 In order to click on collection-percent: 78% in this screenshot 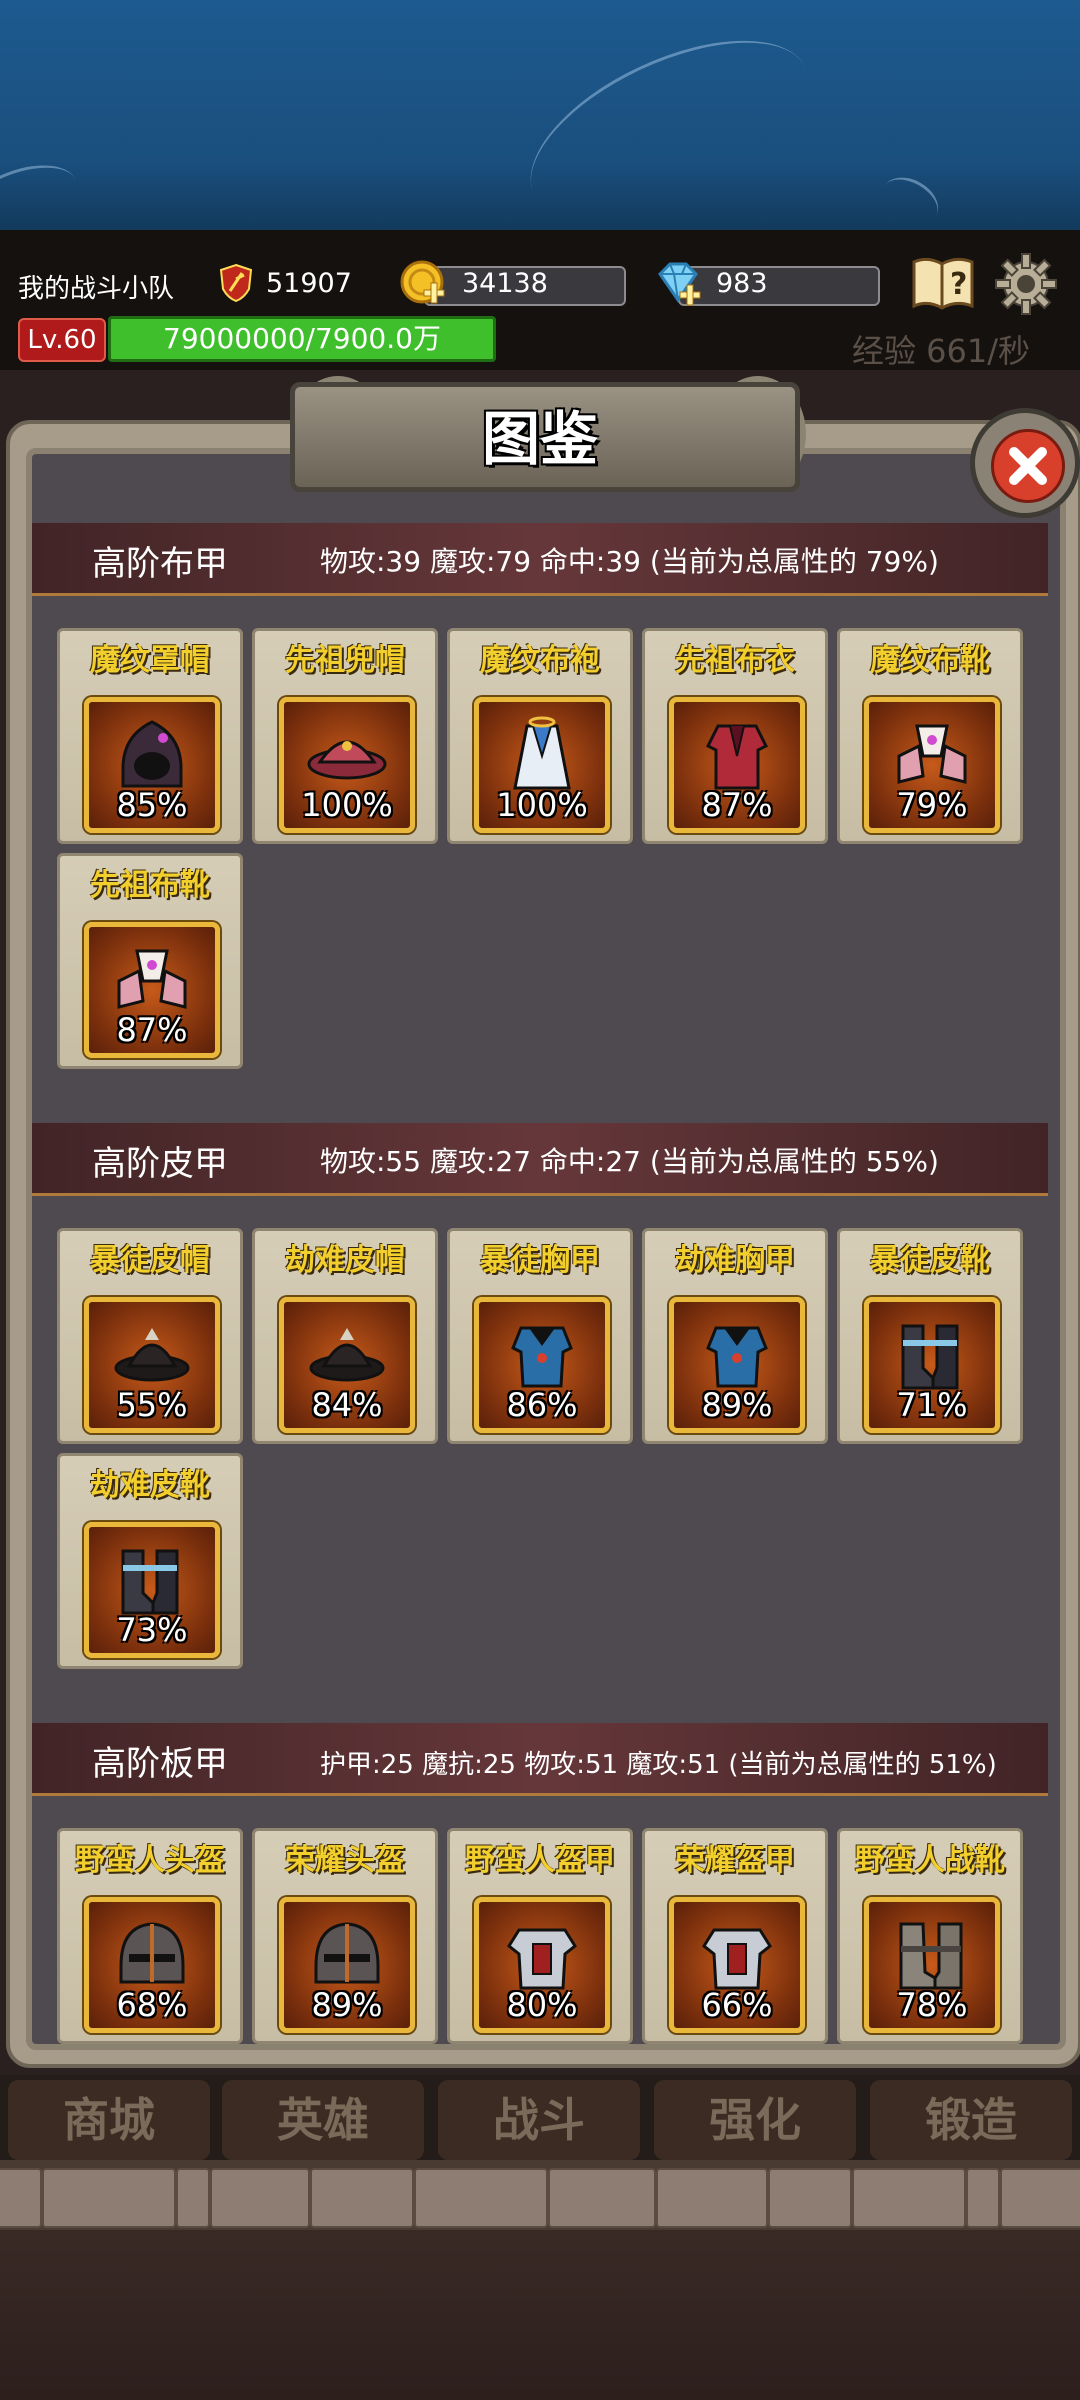, I will do `click(932, 2005)`.